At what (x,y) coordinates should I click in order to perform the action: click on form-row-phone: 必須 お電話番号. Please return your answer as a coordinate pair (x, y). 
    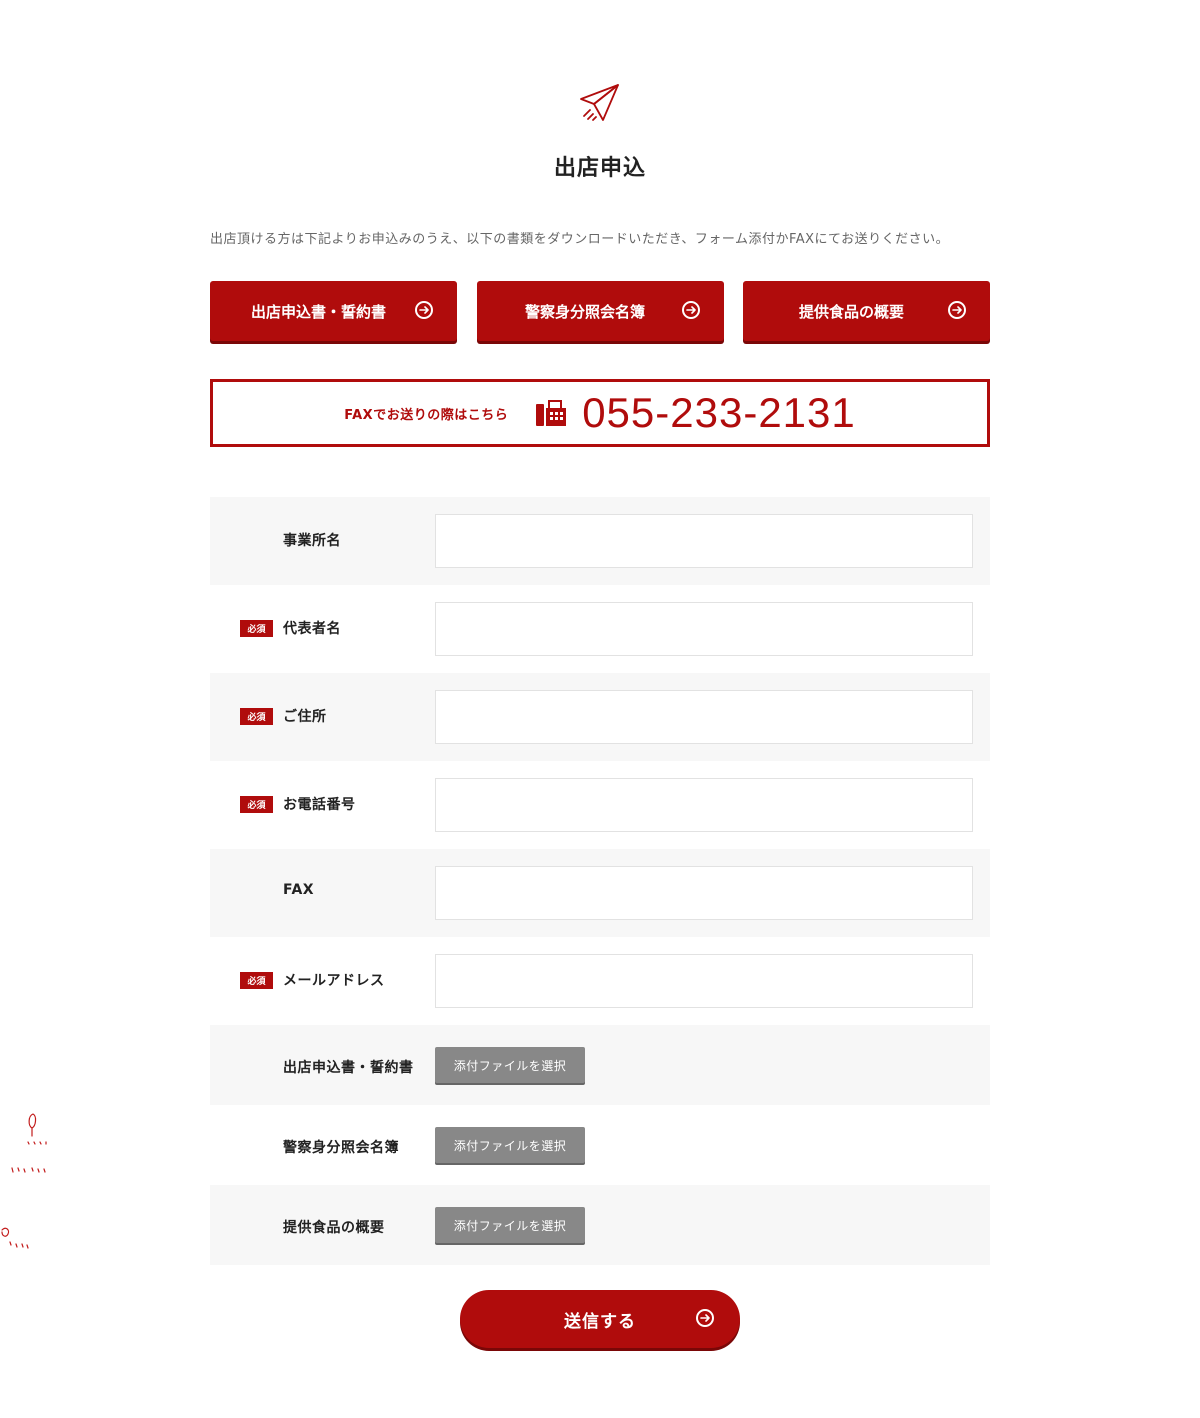
    Looking at the image, I should click on (600, 805).